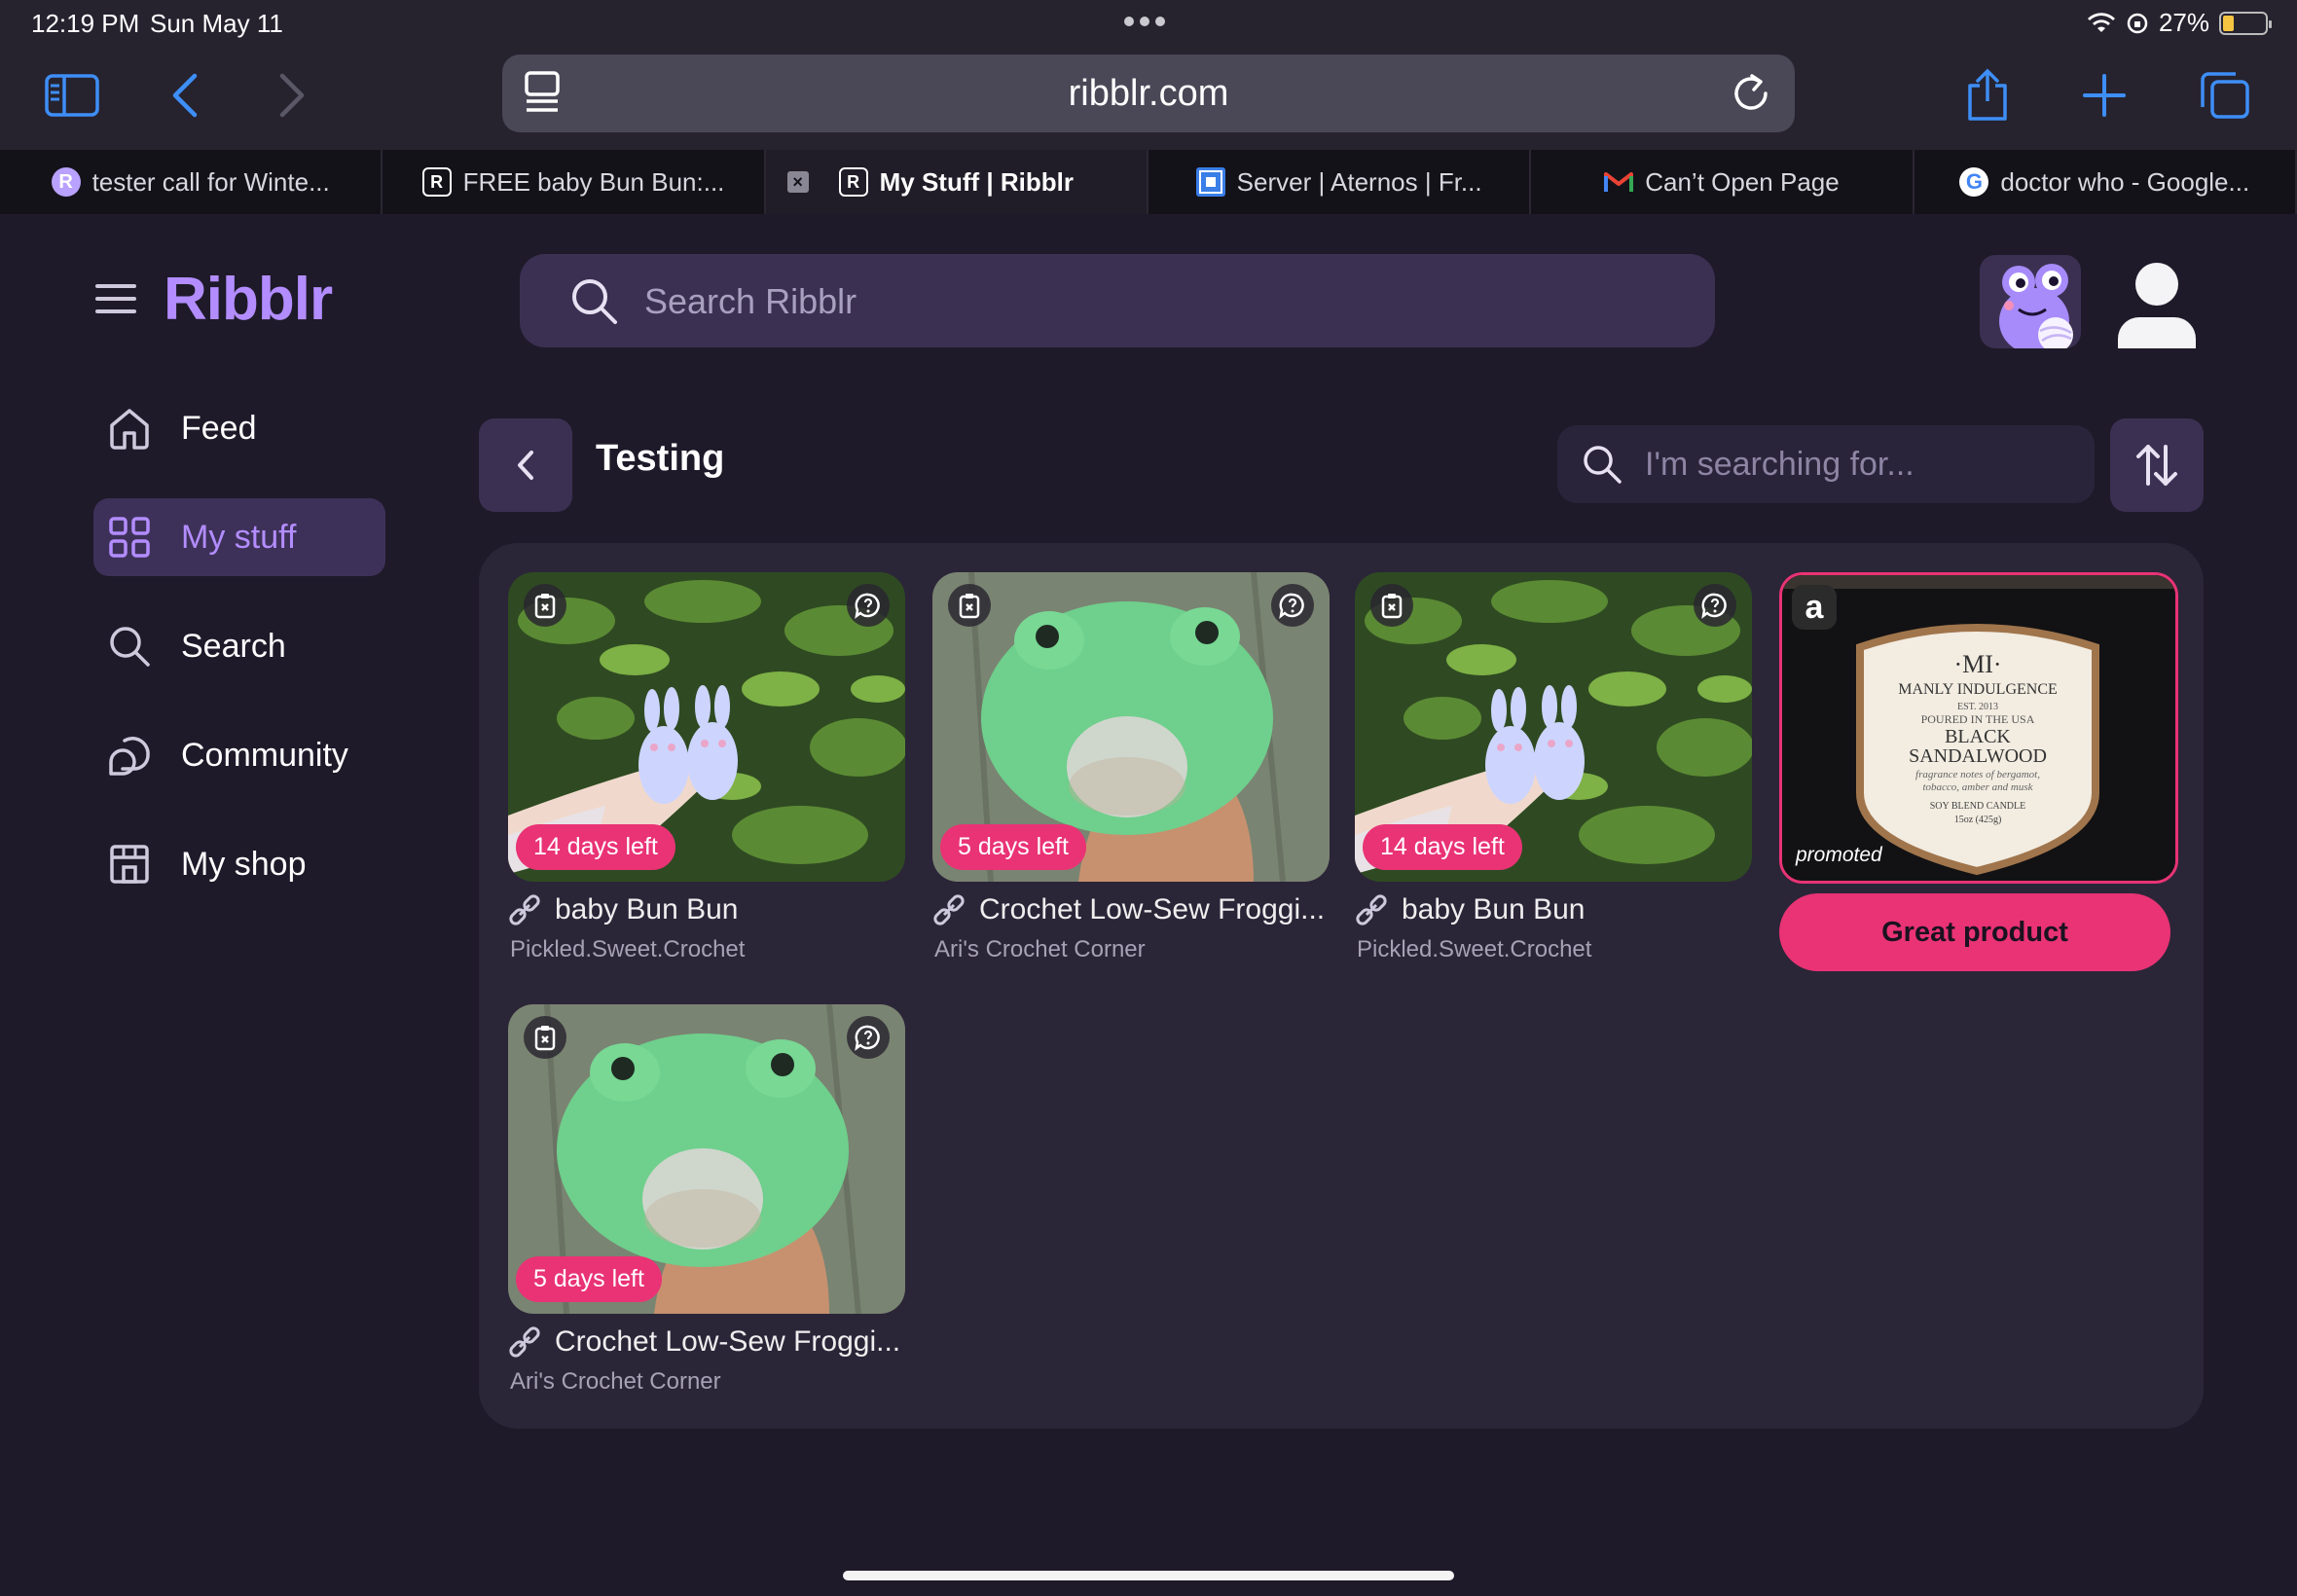  Describe the element at coordinates (216, 23) in the screenshot. I see `status-date: Sun May 11` at that location.